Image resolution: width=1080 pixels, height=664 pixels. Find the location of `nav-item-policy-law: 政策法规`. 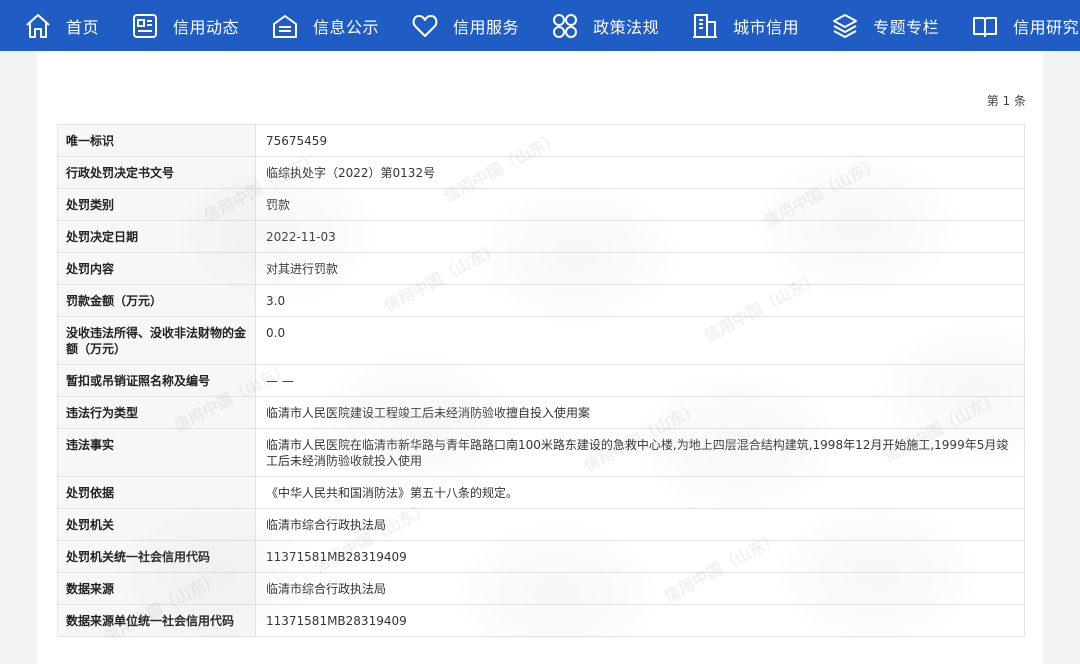

nav-item-policy-law: 政策法规 is located at coordinates (605, 25).